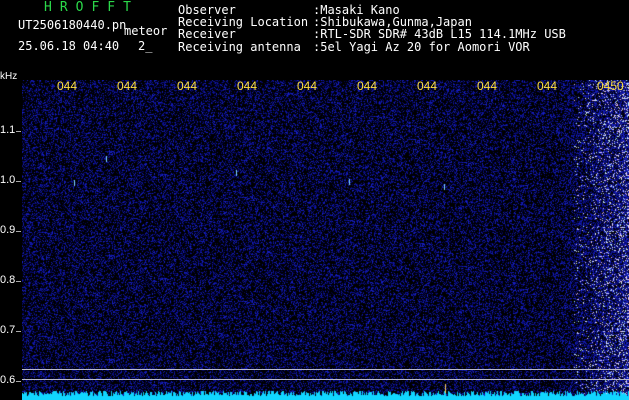 The image size is (629, 400). What do you see at coordinates (8, 130) in the screenshot?
I see `y-tick-label: 1.1` at bounding box center [8, 130].